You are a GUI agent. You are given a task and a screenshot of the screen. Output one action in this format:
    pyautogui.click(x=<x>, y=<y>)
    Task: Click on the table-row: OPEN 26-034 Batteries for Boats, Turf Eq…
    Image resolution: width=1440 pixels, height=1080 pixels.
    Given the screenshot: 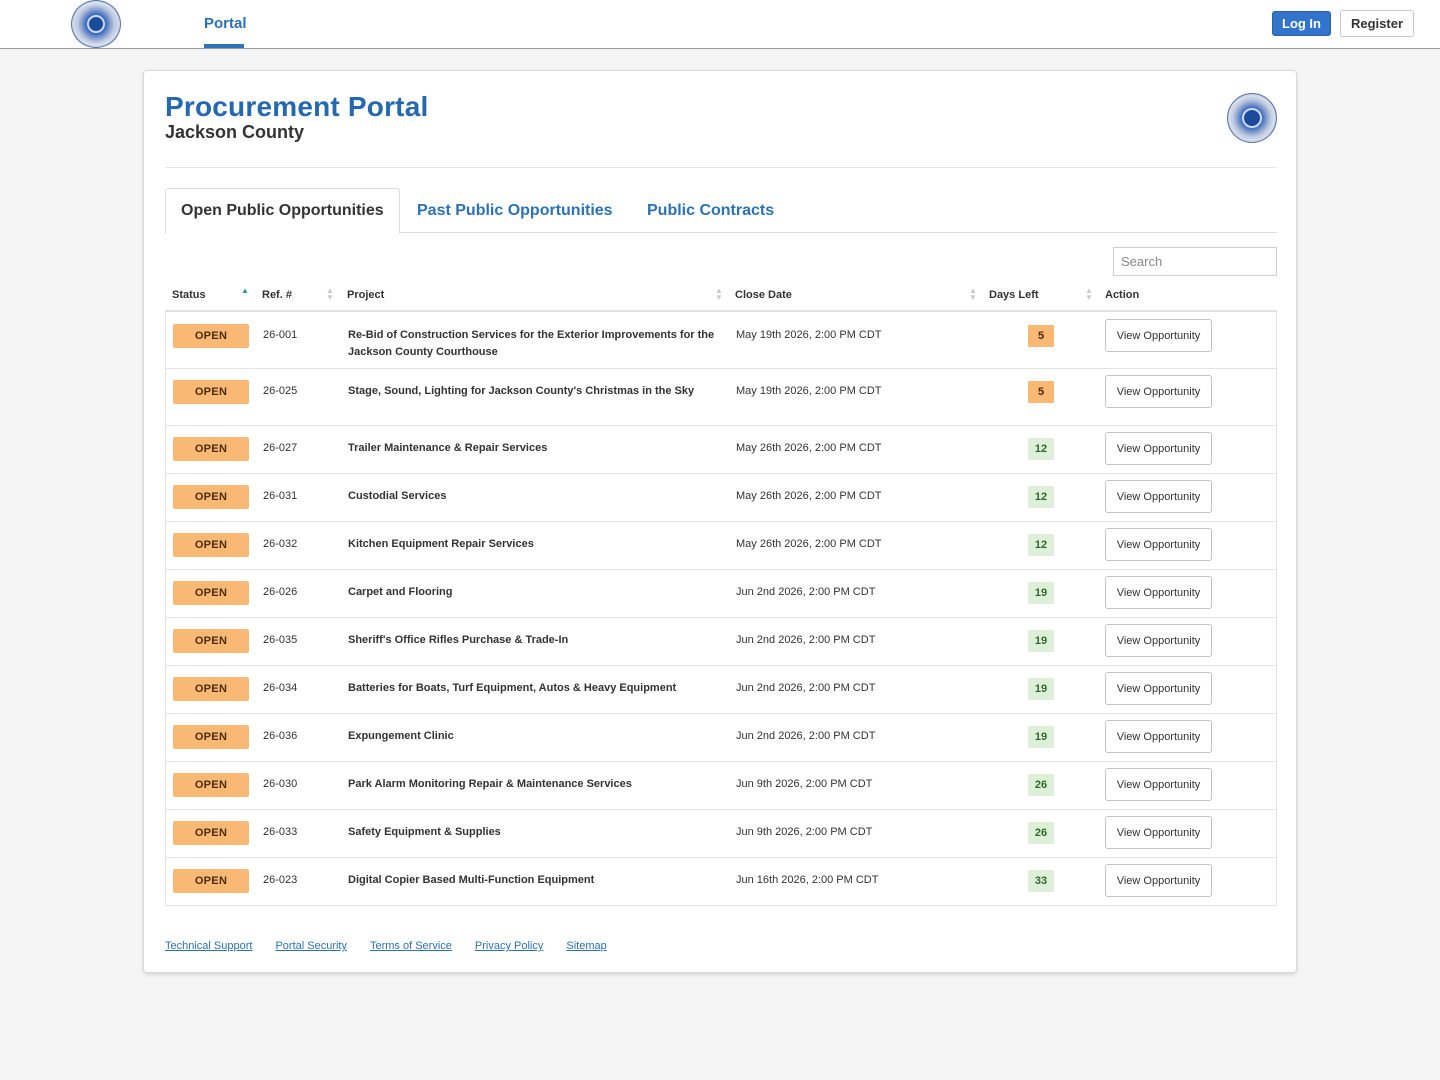 What is the action you would take?
    pyautogui.click(x=721, y=690)
    